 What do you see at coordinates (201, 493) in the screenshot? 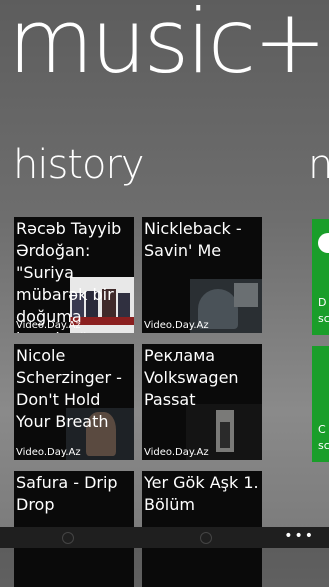
I see `tile-title: Yer Gök Aşk 1. Bölüm` at bounding box center [201, 493].